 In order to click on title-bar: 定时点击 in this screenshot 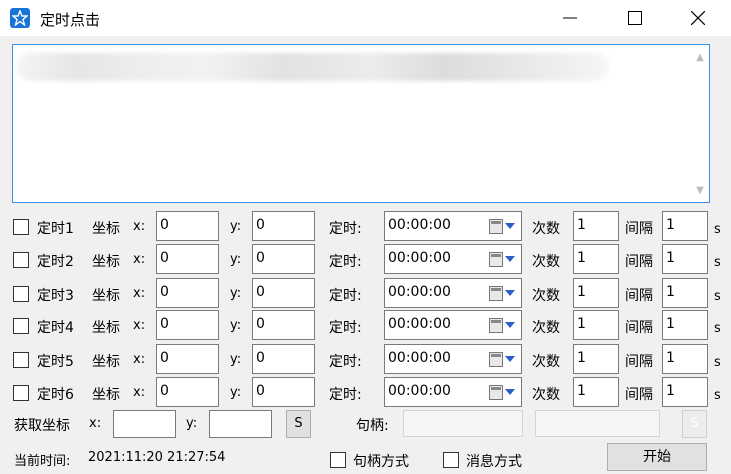, I will do `click(365, 18)`.